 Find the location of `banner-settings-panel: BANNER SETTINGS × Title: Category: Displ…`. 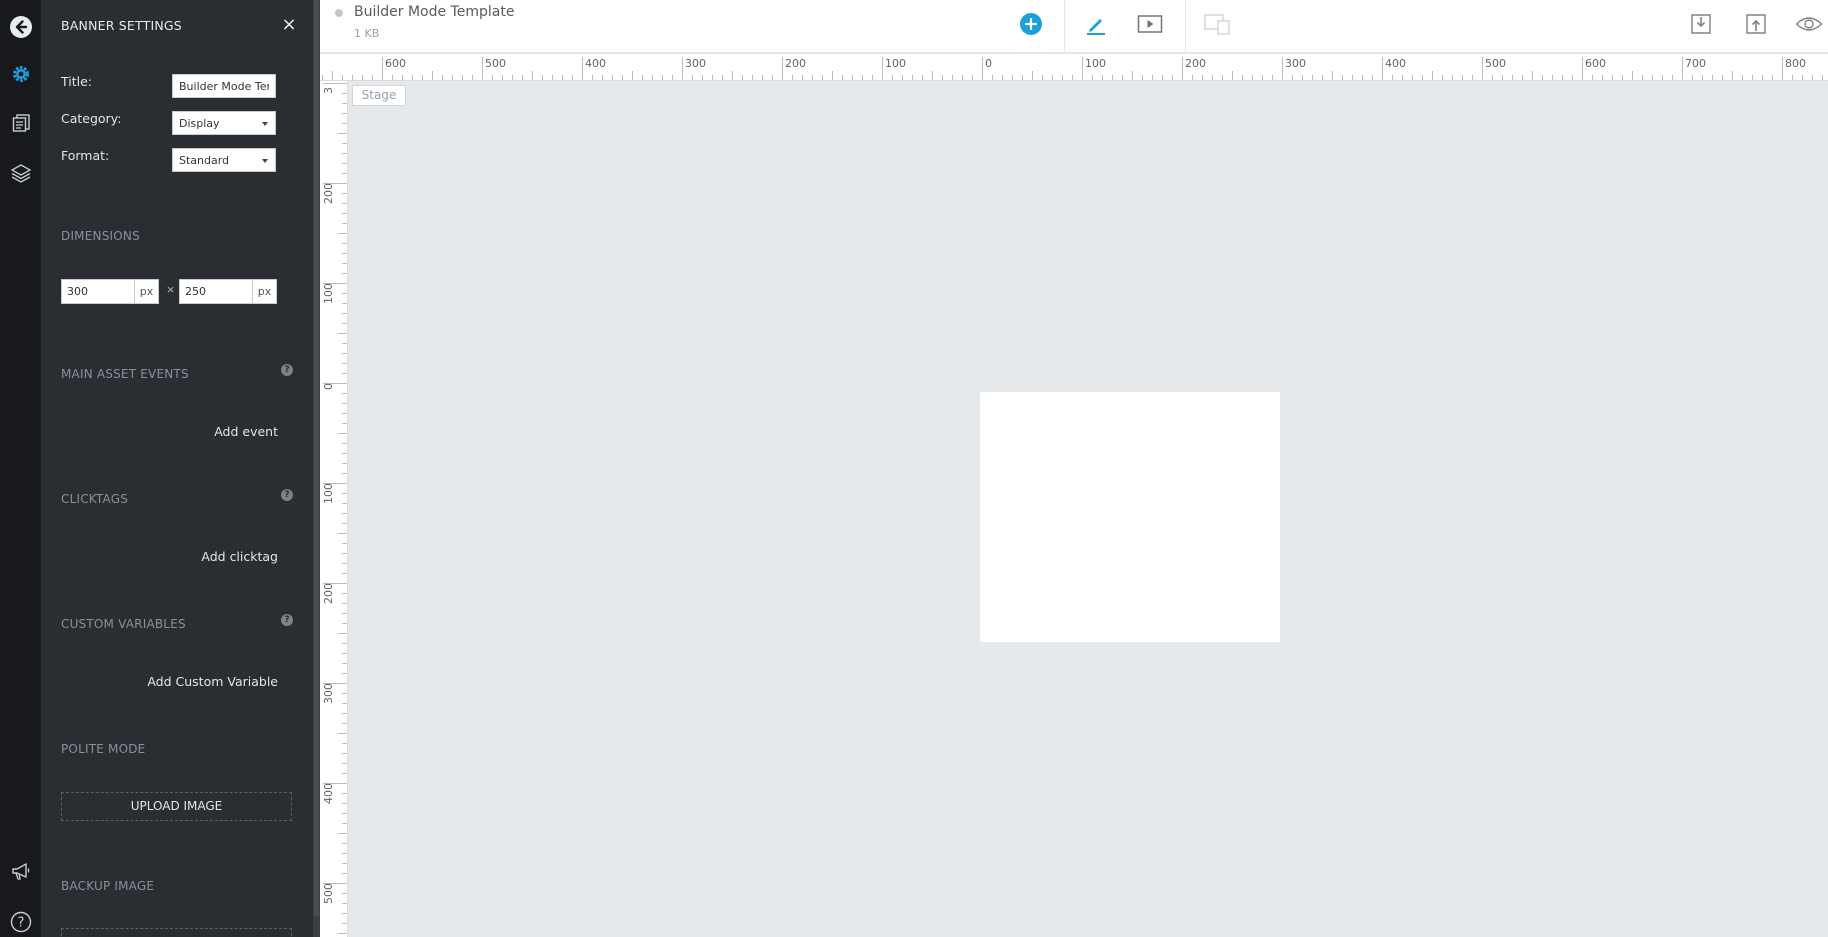

banner-settings-panel: BANNER SETTINGS × Title: Category: Displ… is located at coordinates (177, 468).